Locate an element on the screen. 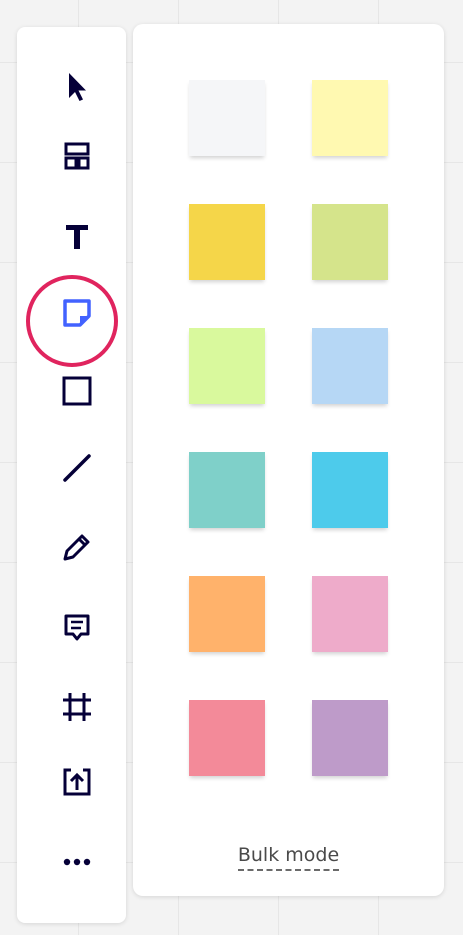  bulk-mode-label: Bulk mode is located at coordinates (288, 857).